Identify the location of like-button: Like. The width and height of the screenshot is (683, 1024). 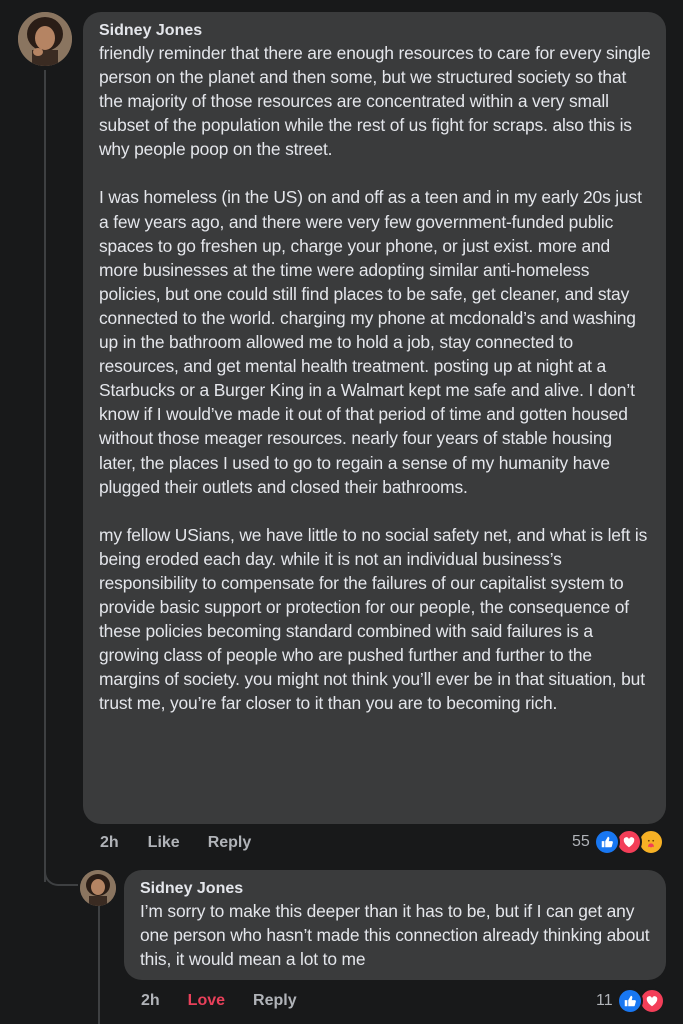
(164, 843).